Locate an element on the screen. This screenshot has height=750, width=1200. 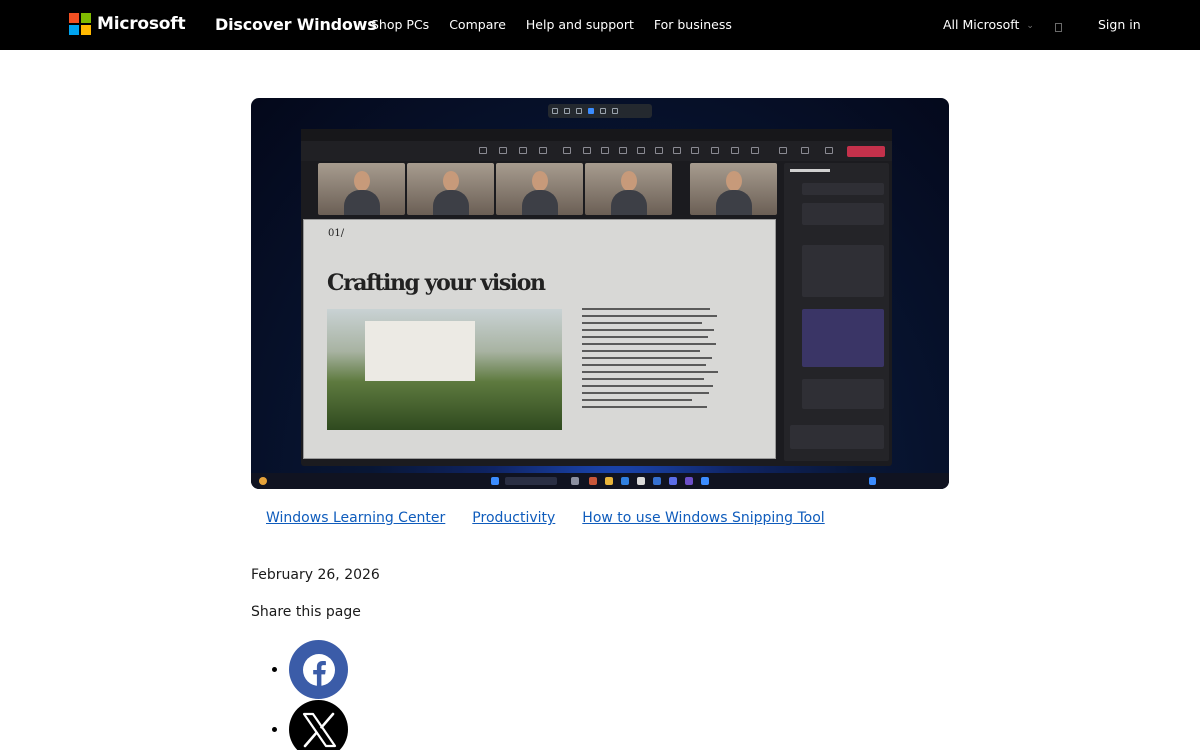
nav-link-shop-pcs: Shop PCs is located at coordinates (400, 24).